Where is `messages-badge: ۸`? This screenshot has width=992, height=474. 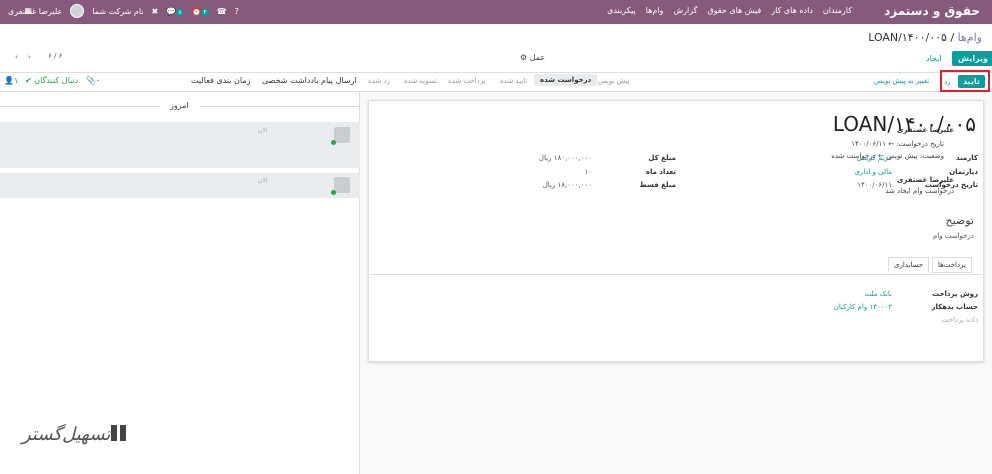 messages-badge: ۸ is located at coordinates (180, 12).